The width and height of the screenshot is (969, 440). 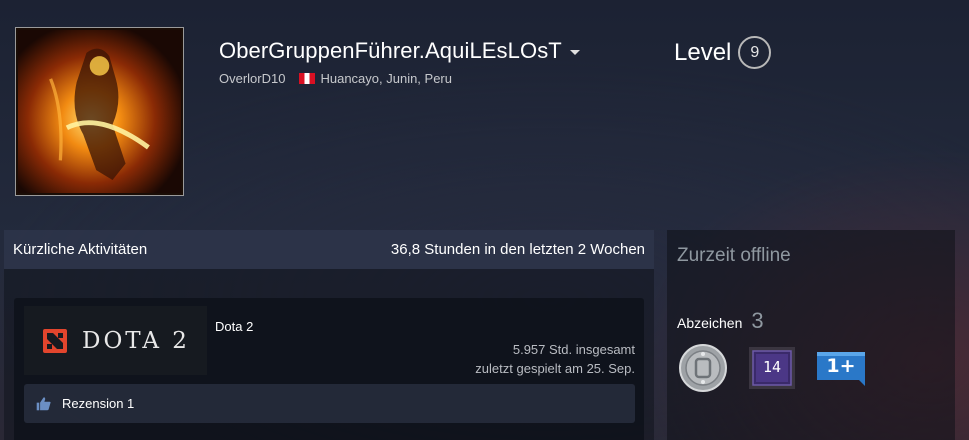 What do you see at coordinates (734, 255) in the screenshot?
I see `online-status: Zurzeit offline` at bounding box center [734, 255].